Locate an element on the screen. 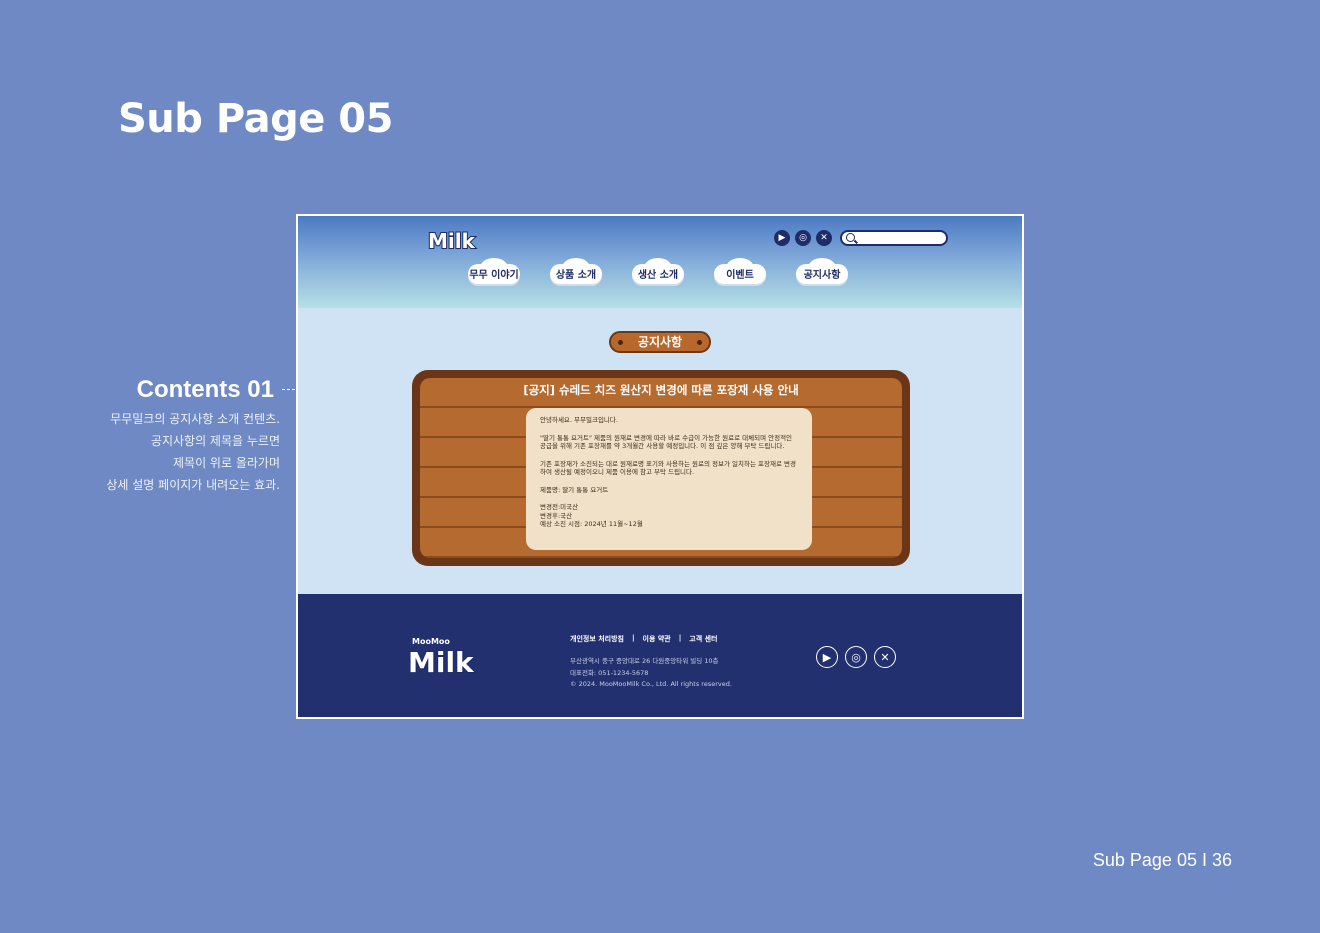 Image resolution: width=1320 pixels, height=933 pixels. notice-sign-label: 공지사항 is located at coordinates (660, 342).